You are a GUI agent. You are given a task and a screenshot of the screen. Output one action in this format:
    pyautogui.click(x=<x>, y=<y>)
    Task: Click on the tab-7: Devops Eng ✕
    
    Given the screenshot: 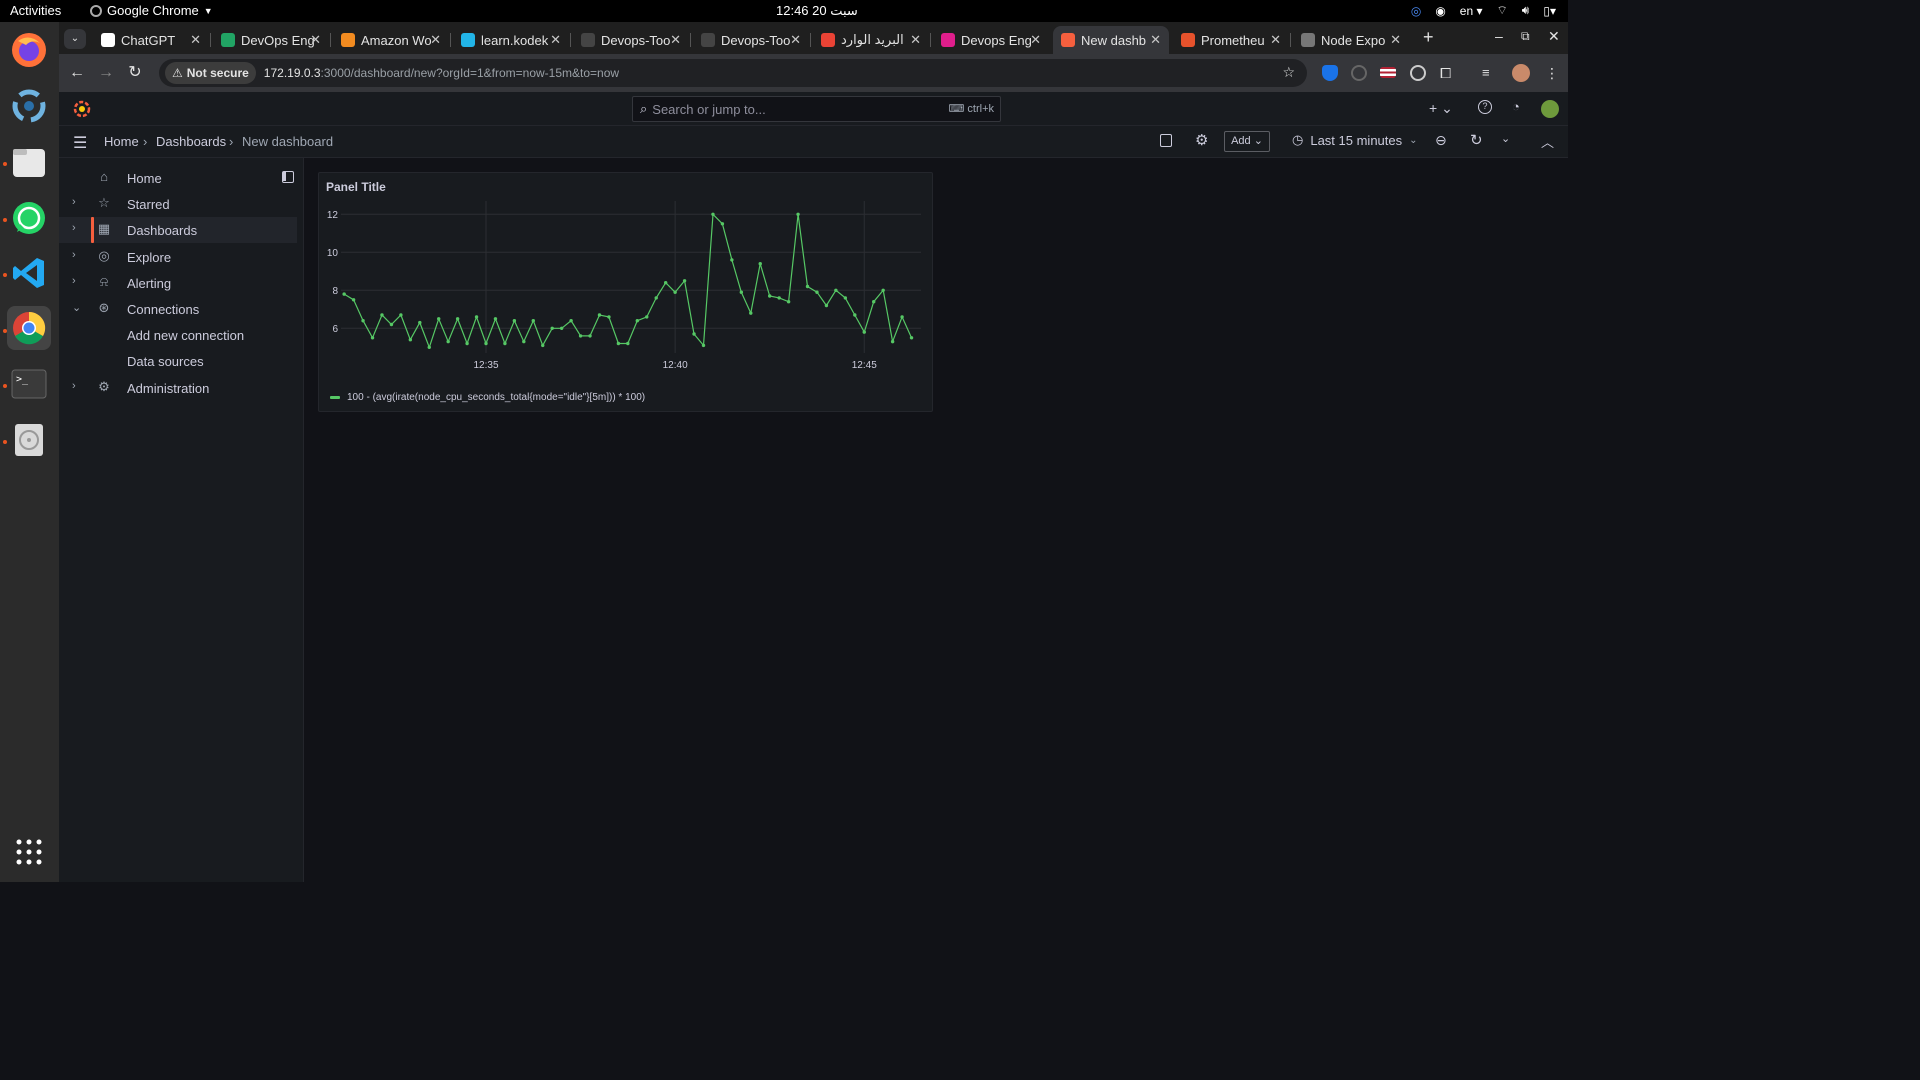 What is the action you would take?
    pyautogui.click(x=991, y=40)
    